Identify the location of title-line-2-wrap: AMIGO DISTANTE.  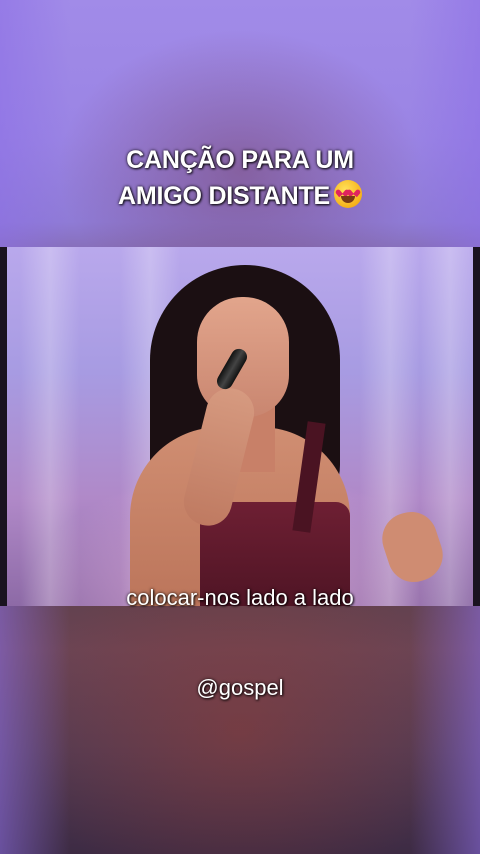
(240, 196).